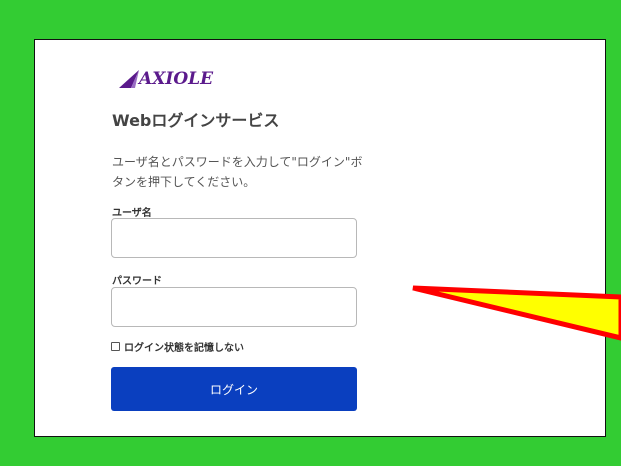 Image resolution: width=621 pixels, height=466 pixels. I want to click on username-input, so click(234, 238).